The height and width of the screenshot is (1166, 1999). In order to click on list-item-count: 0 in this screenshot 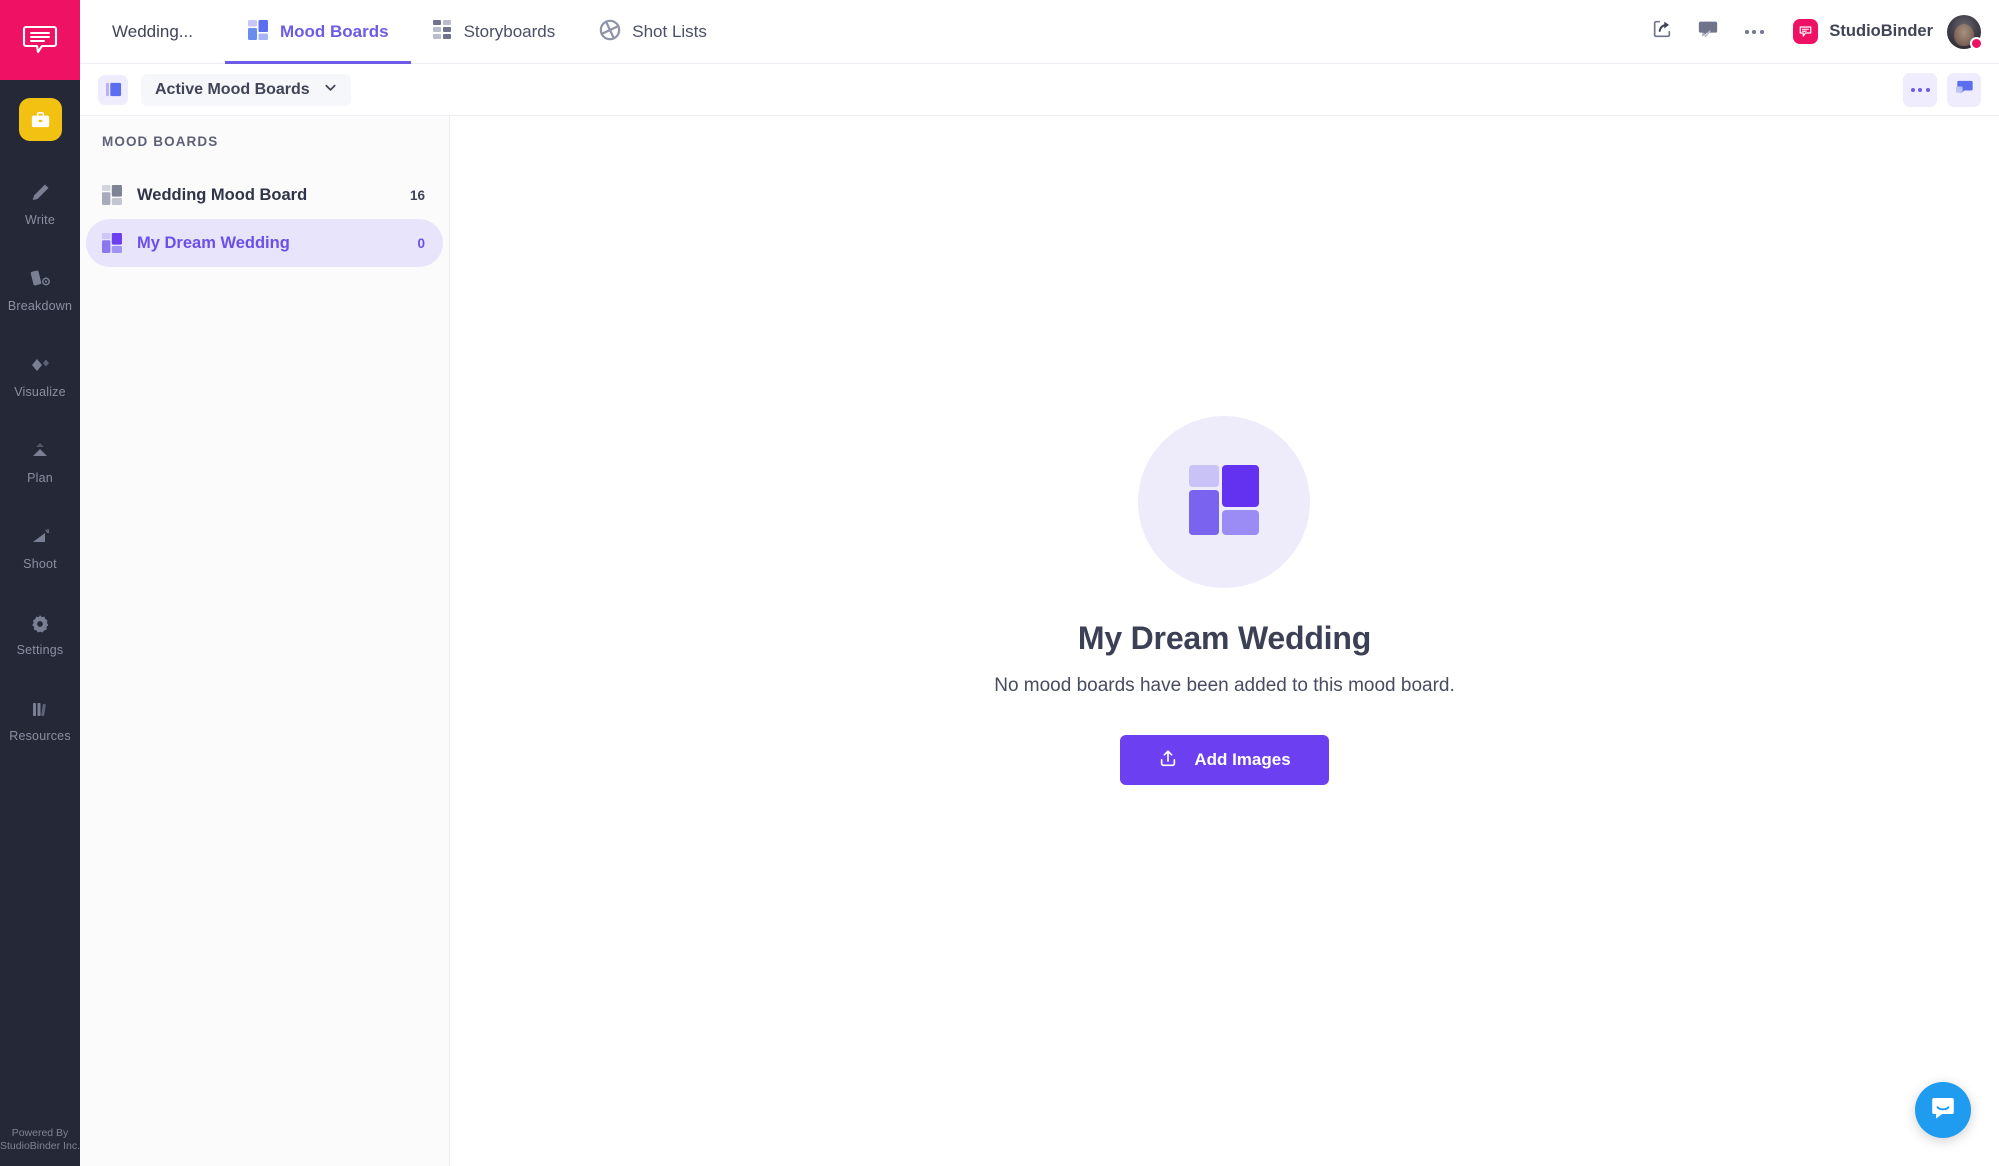, I will do `click(421, 243)`.